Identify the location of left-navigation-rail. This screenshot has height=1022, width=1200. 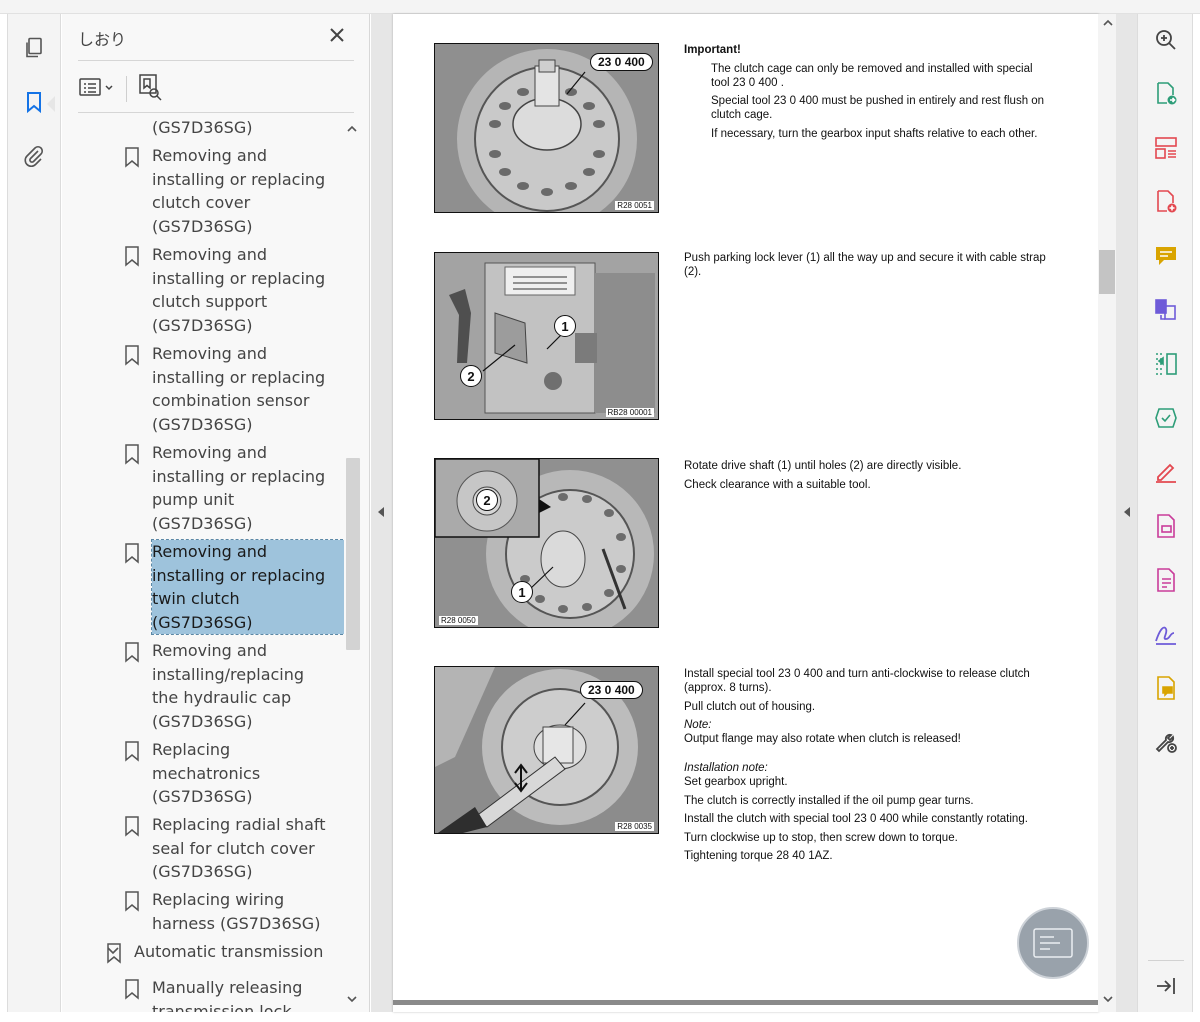
(34, 513).